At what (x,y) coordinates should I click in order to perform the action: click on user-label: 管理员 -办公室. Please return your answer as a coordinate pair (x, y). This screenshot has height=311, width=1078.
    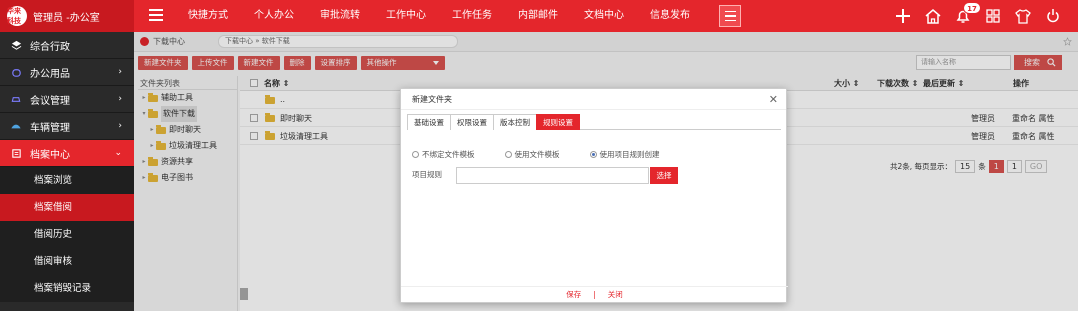
    Looking at the image, I should click on (66, 18).